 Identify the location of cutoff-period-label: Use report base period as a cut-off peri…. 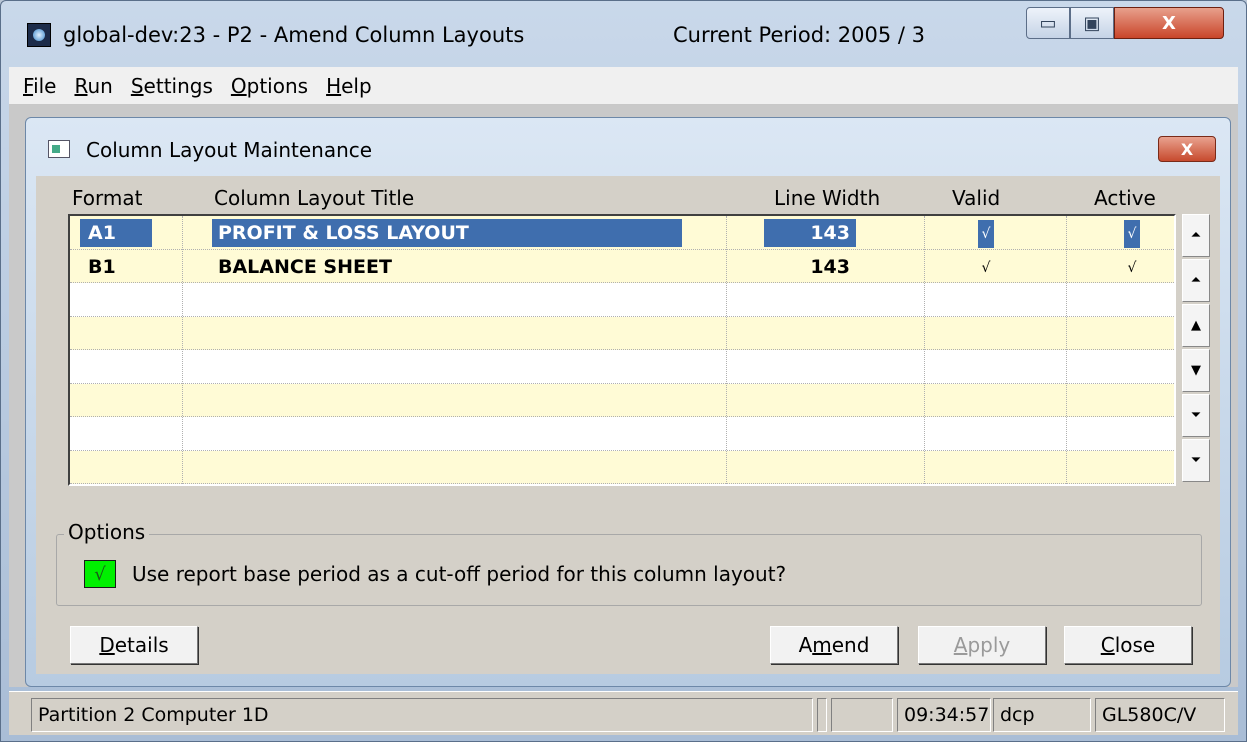
(459, 574).